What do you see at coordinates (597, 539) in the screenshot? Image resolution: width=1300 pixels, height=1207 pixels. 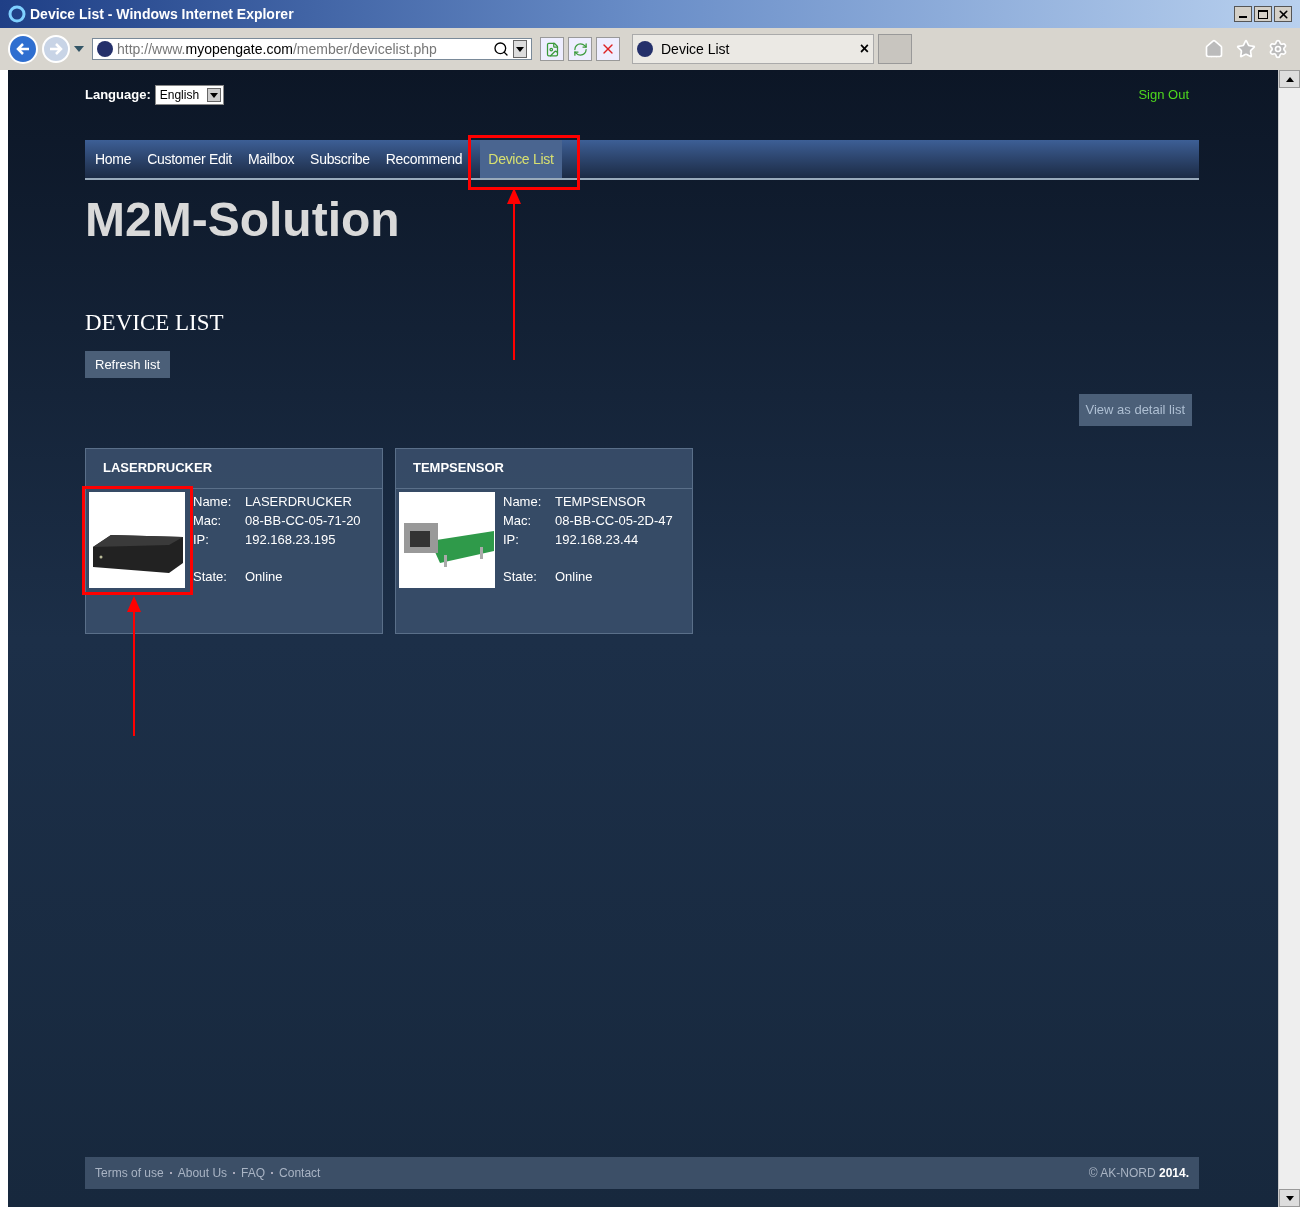 I see `field-value: 192.168.23.44` at bounding box center [597, 539].